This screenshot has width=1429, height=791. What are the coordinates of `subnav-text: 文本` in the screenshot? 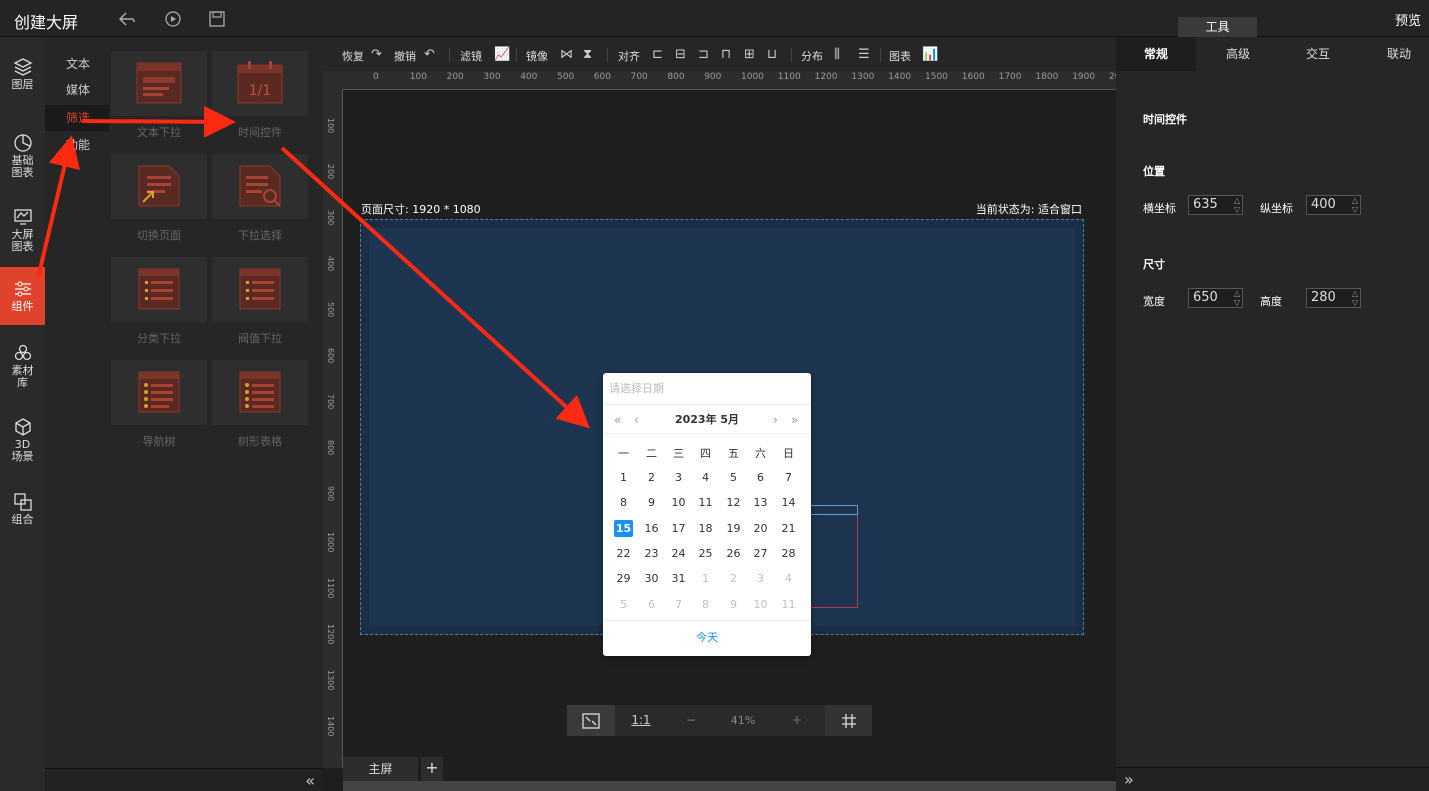 It's located at (77, 64).